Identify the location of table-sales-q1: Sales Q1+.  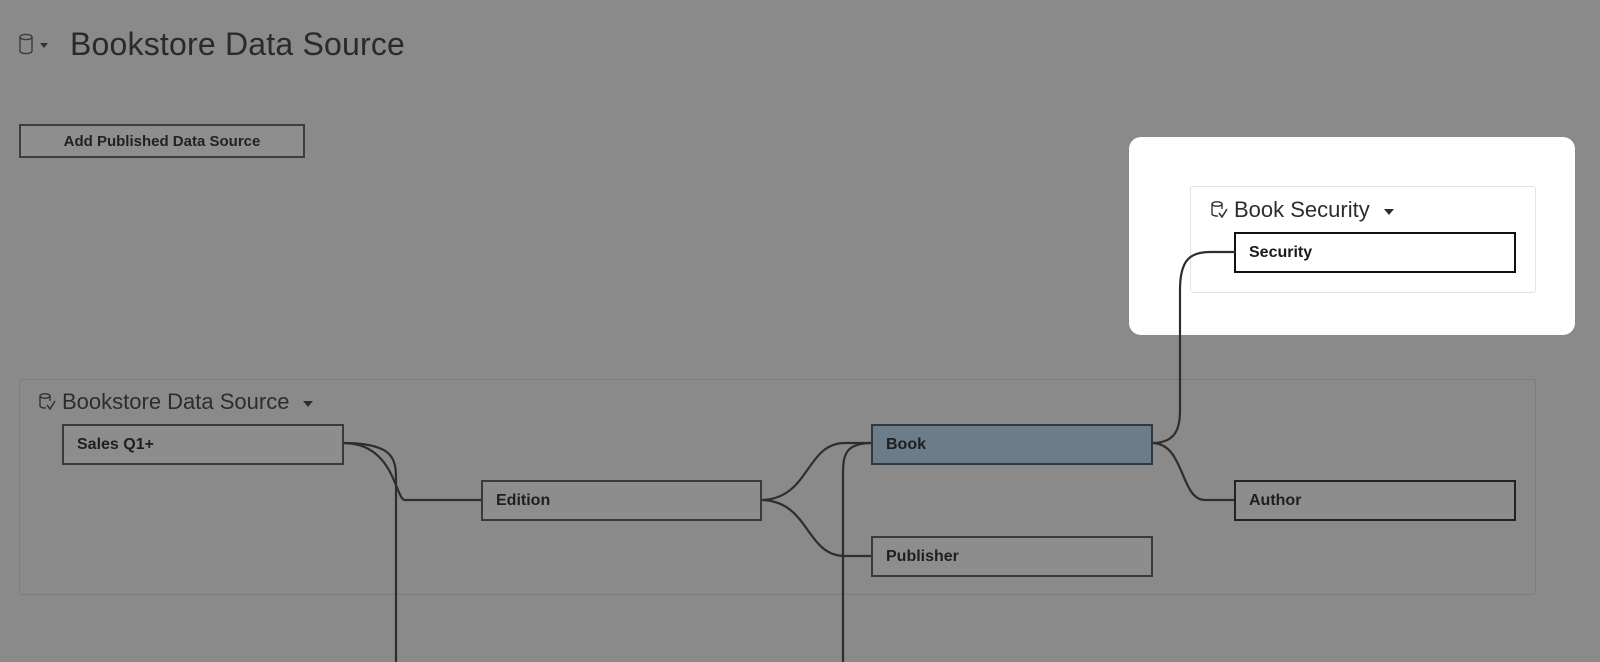
(203, 444).